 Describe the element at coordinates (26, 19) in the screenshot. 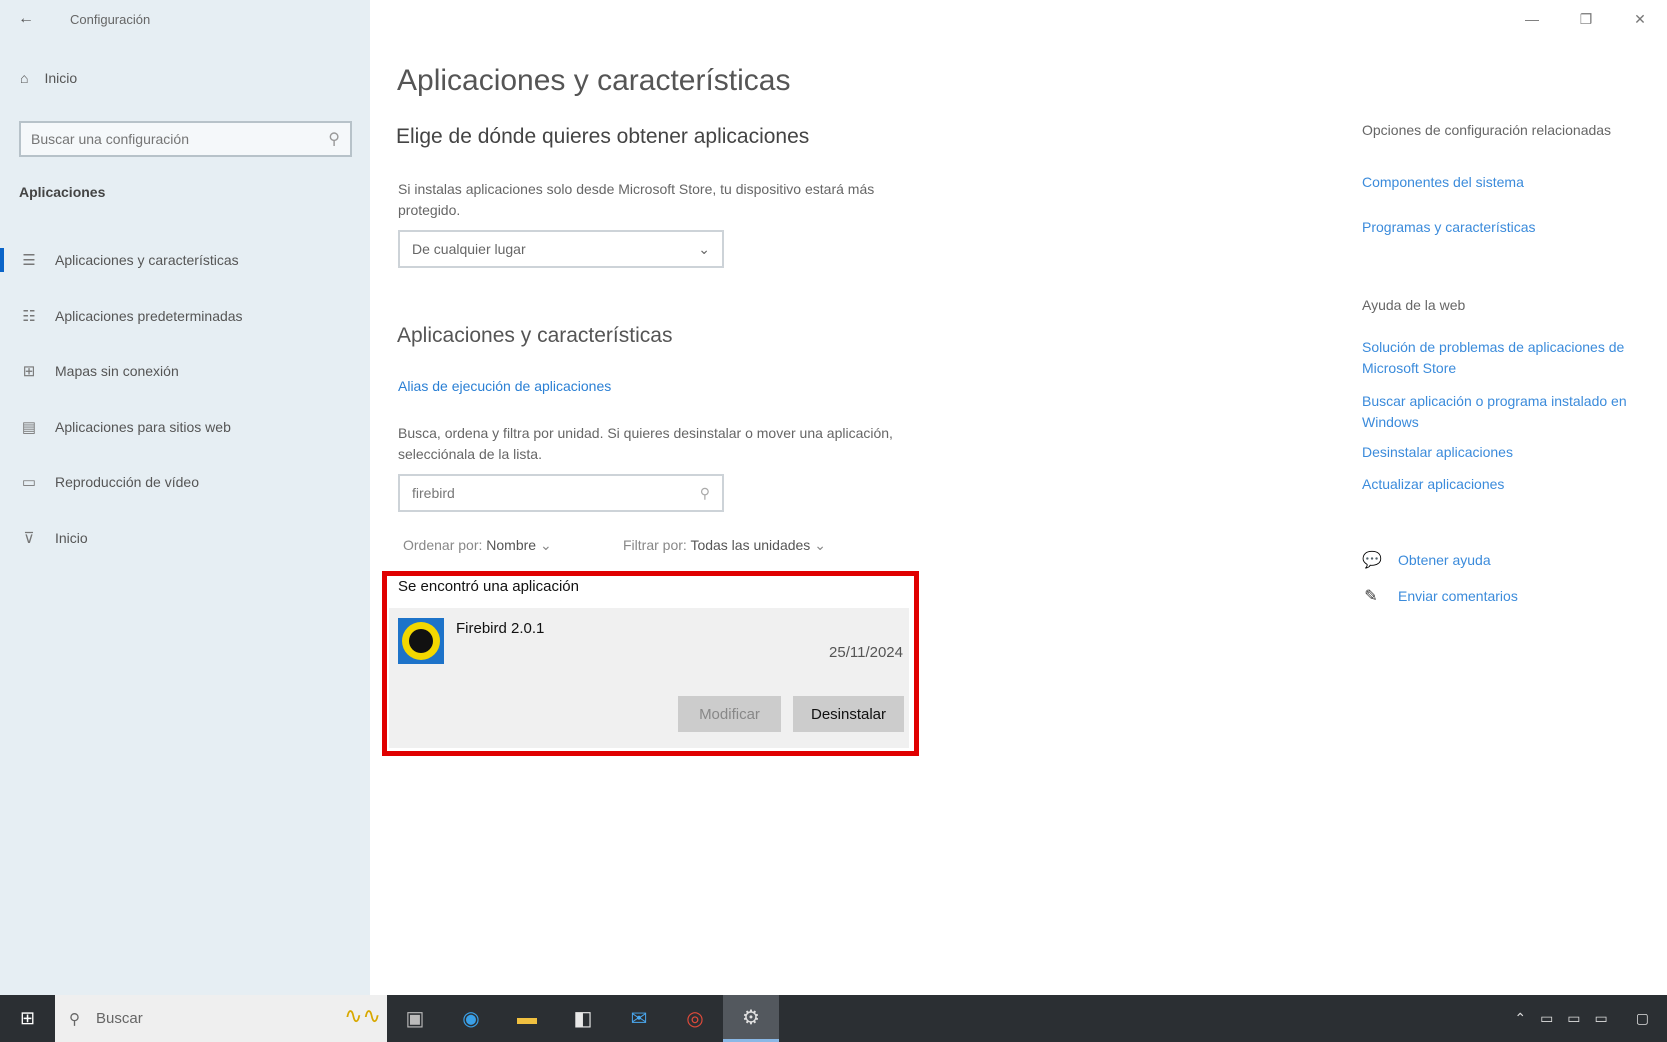

I see `back-icon: ←` at that location.